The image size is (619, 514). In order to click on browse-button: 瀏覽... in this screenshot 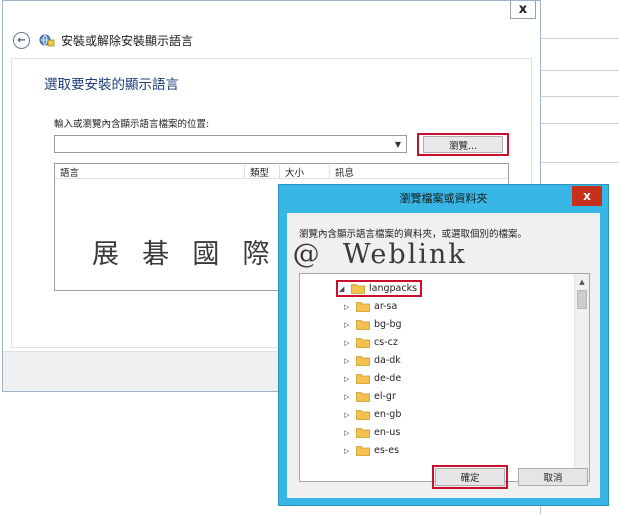, I will do `click(463, 144)`.